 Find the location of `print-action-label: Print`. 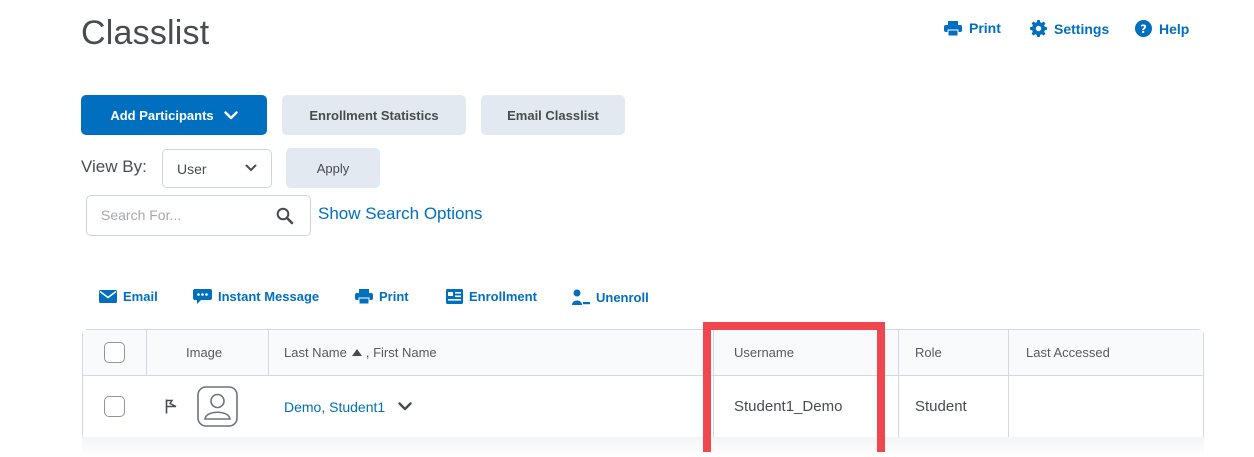

print-action-label: Print is located at coordinates (394, 296).